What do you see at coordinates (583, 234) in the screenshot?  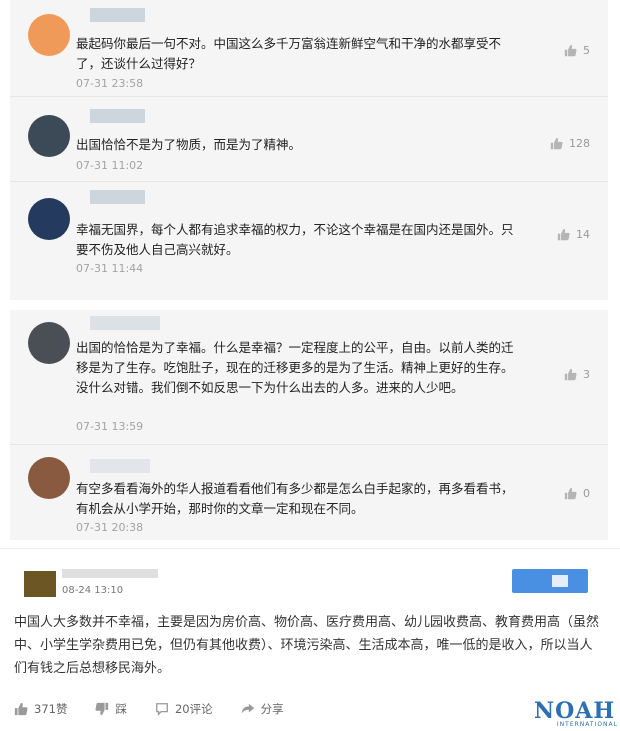 I see `like-count: 14` at bounding box center [583, 234].